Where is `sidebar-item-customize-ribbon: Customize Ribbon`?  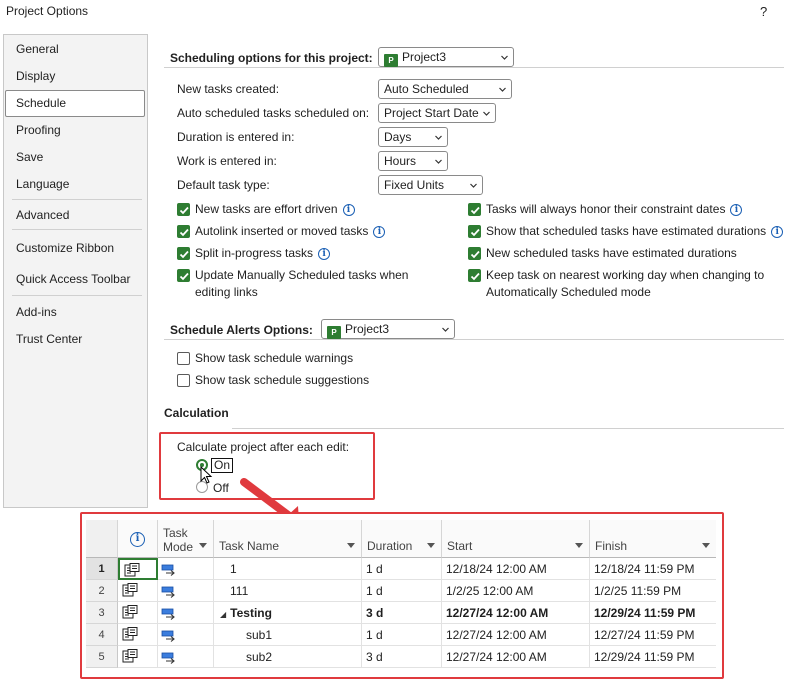
sidebar-item-customize-ribbon: Customize Ribbon is located at coordinates (65, 248).